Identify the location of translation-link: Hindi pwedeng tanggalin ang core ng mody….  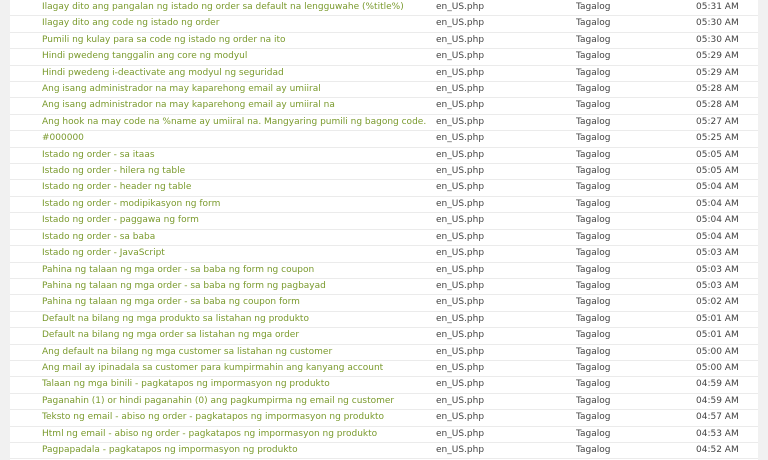
(144, 56).